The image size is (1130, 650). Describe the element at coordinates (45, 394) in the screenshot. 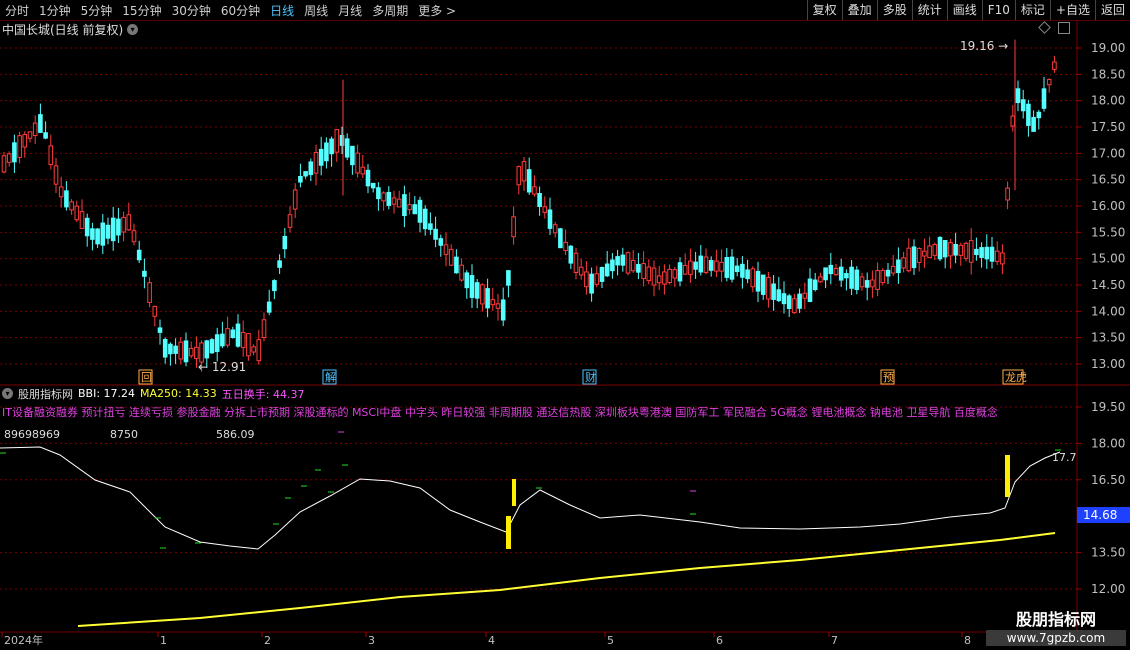

I see `indicator-name: 股朋指标网` at that location.